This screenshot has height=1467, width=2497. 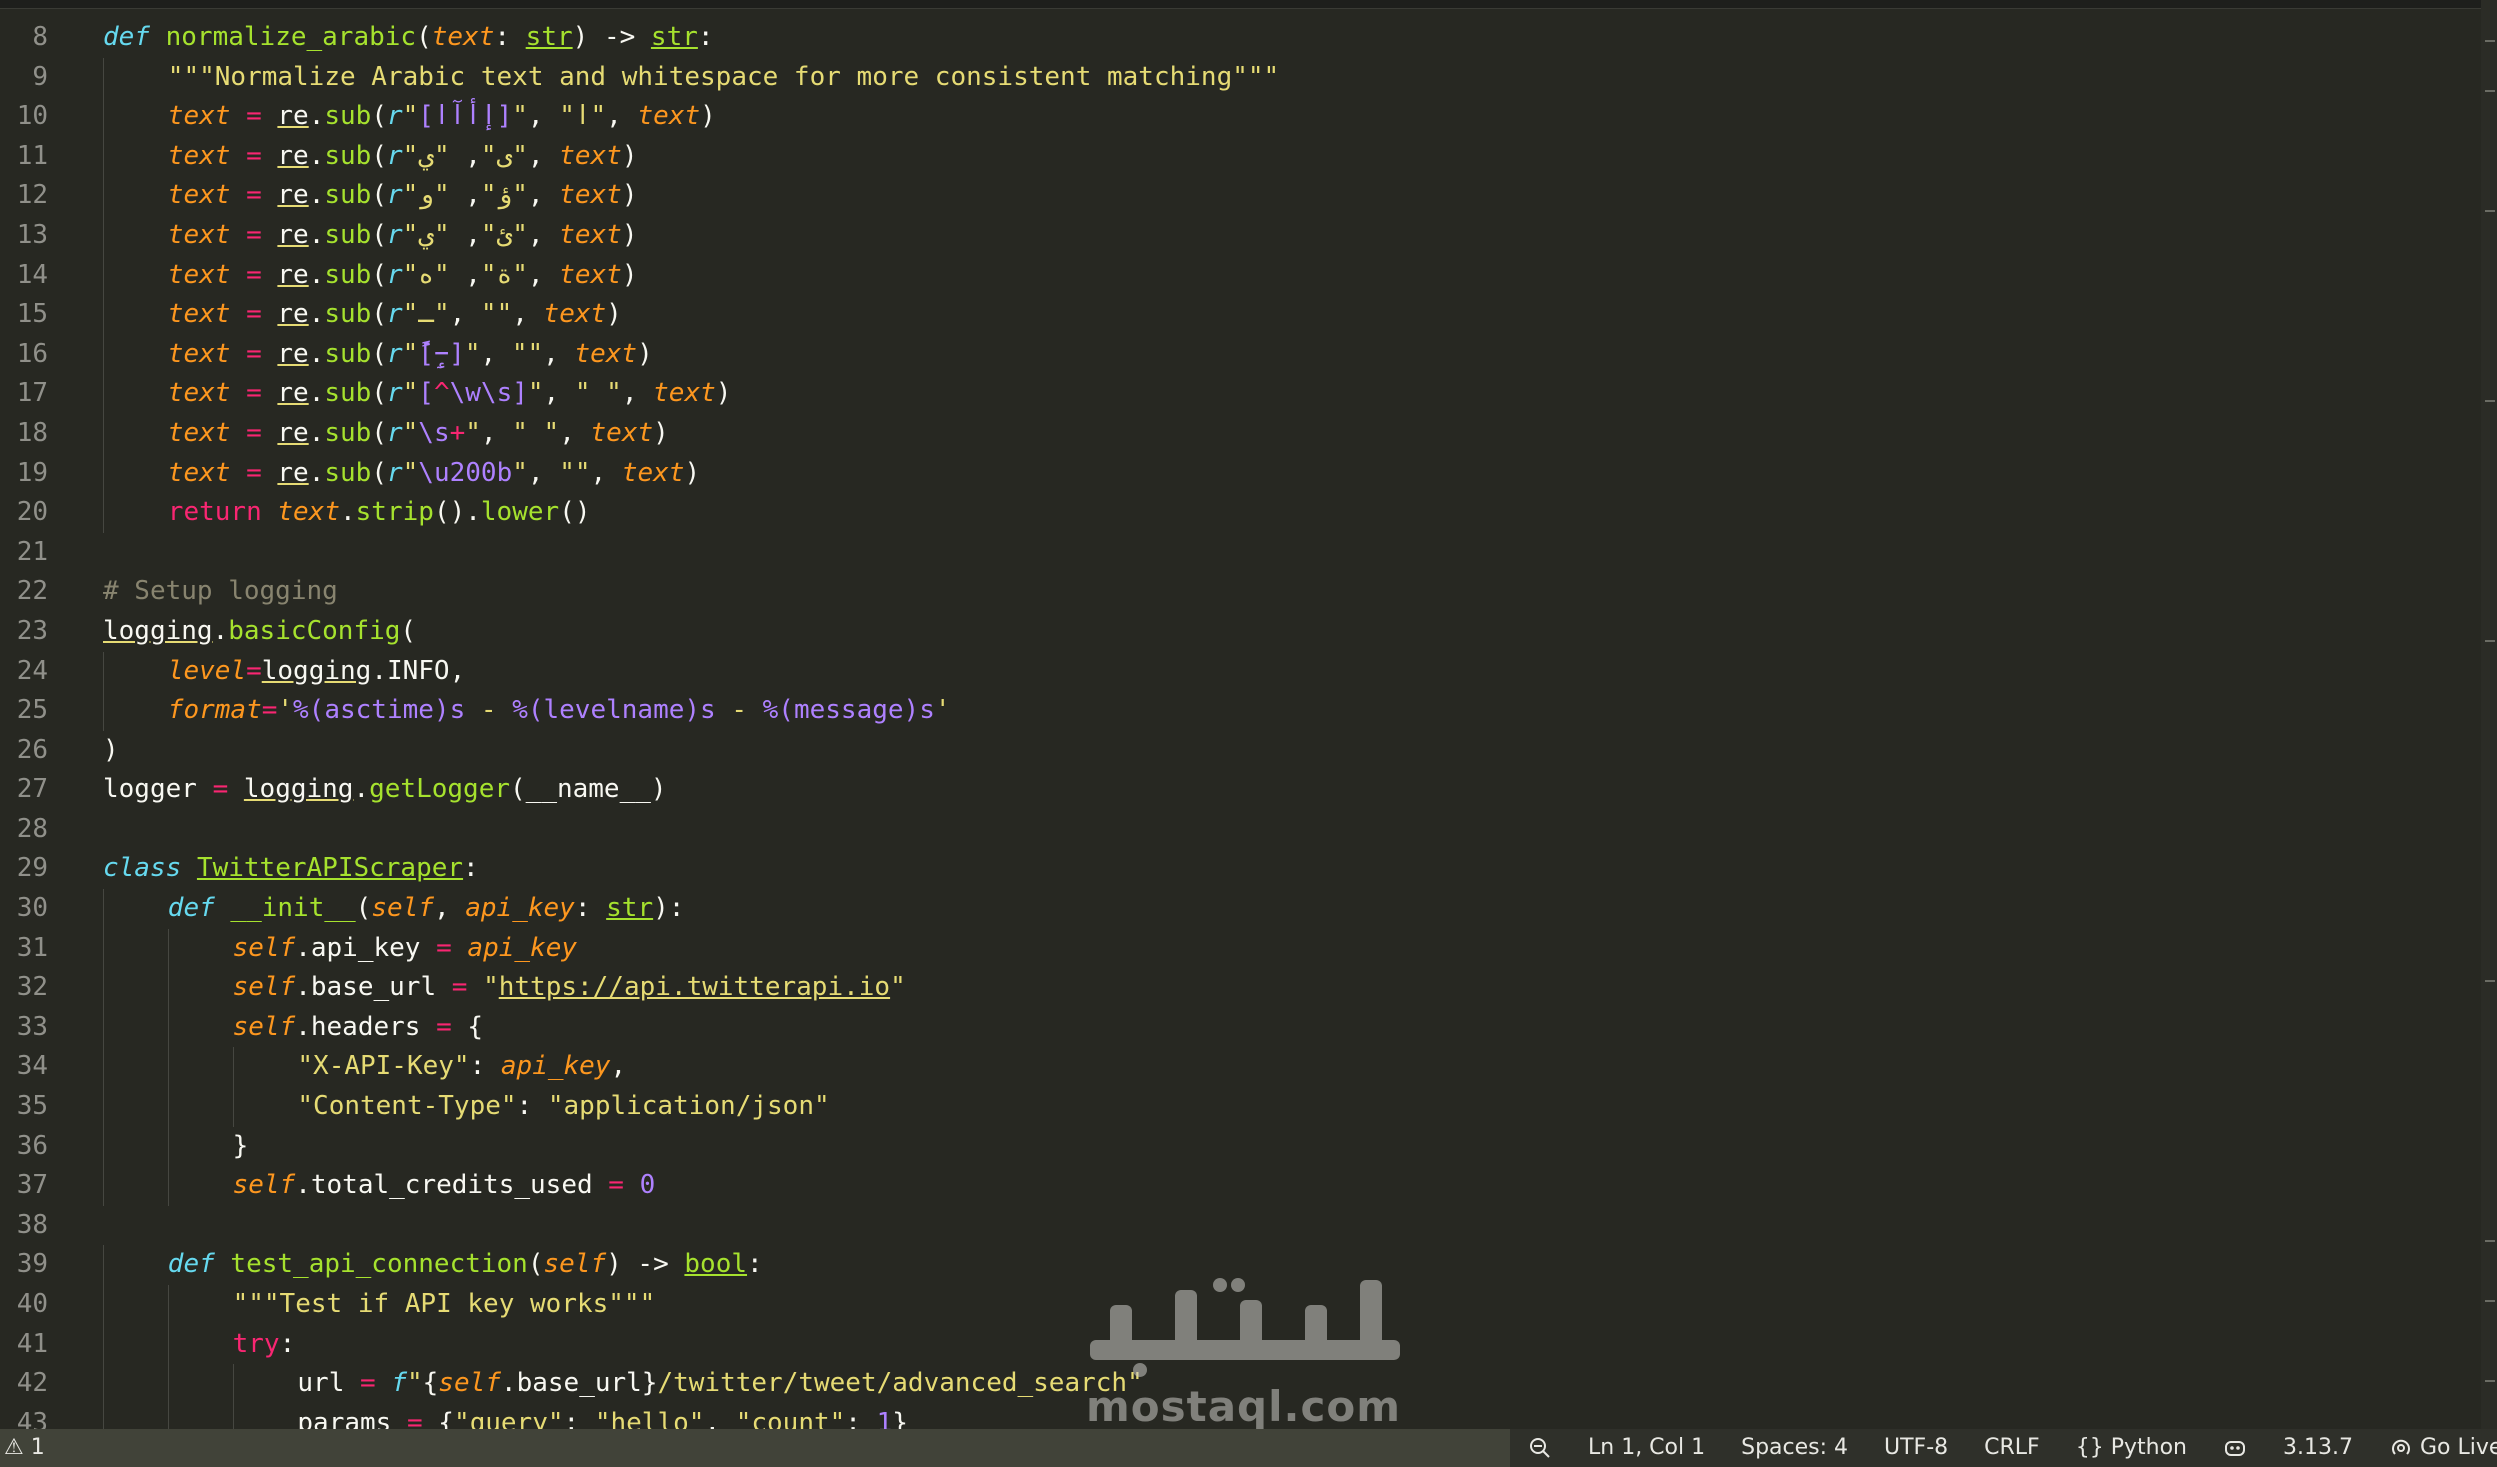 I want to click on go-live-button: Go Live, so click(x=2434, y=1448).